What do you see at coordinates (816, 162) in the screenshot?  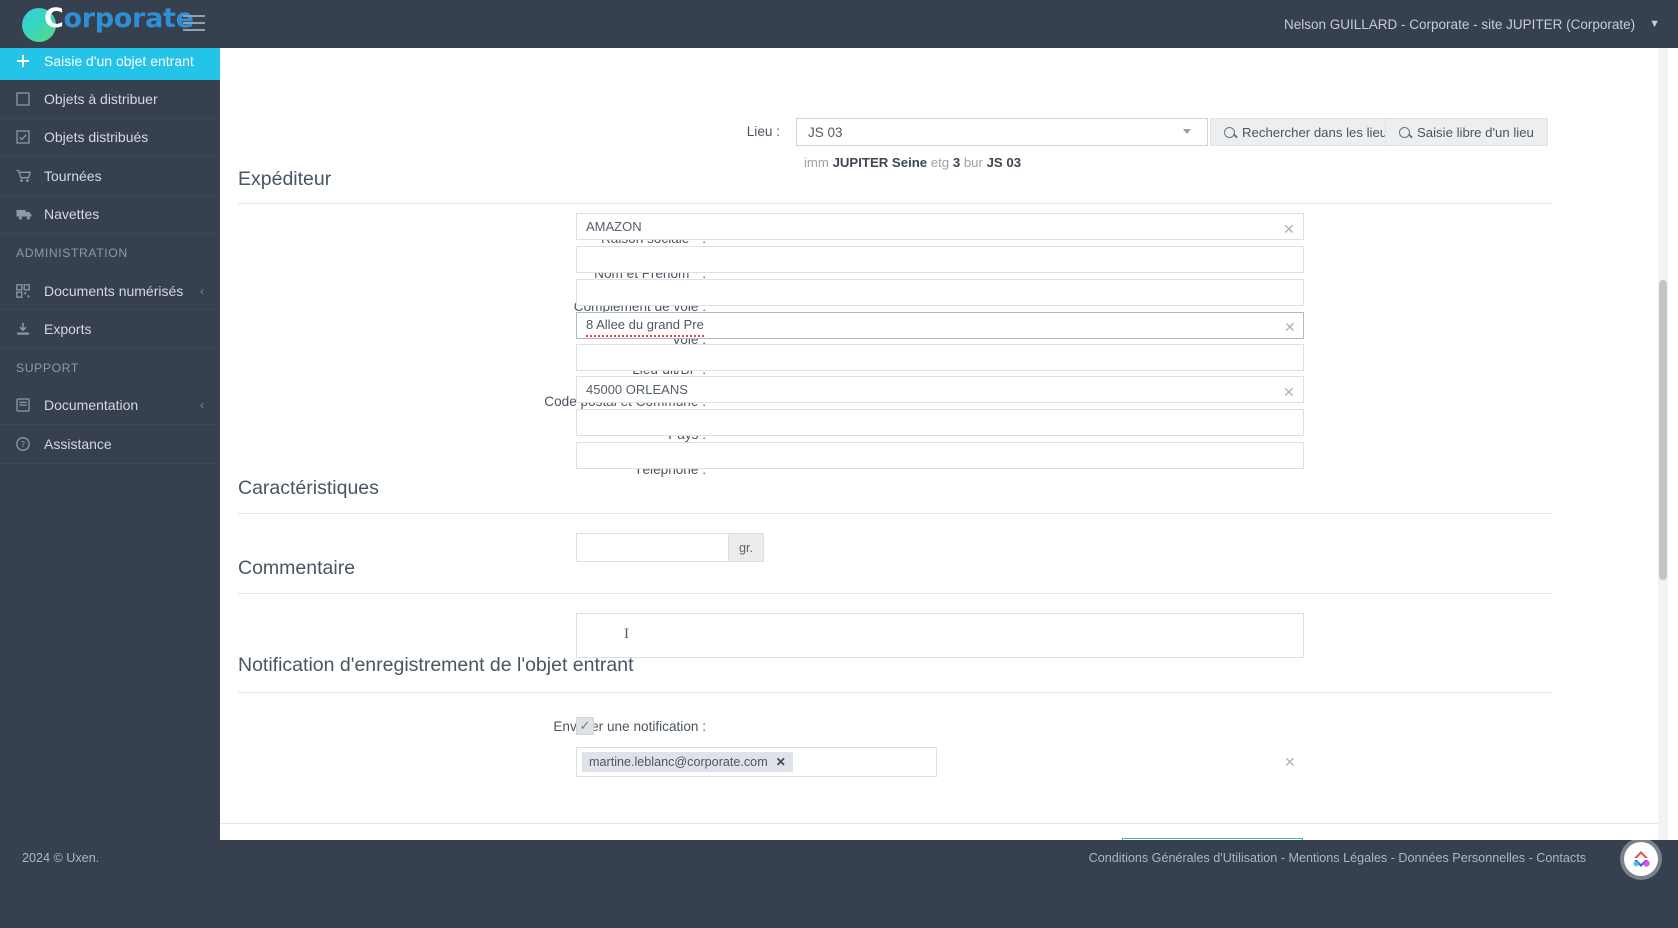 I see `breadcrumb-imm-key: imm` at bounding box center [816, 162].